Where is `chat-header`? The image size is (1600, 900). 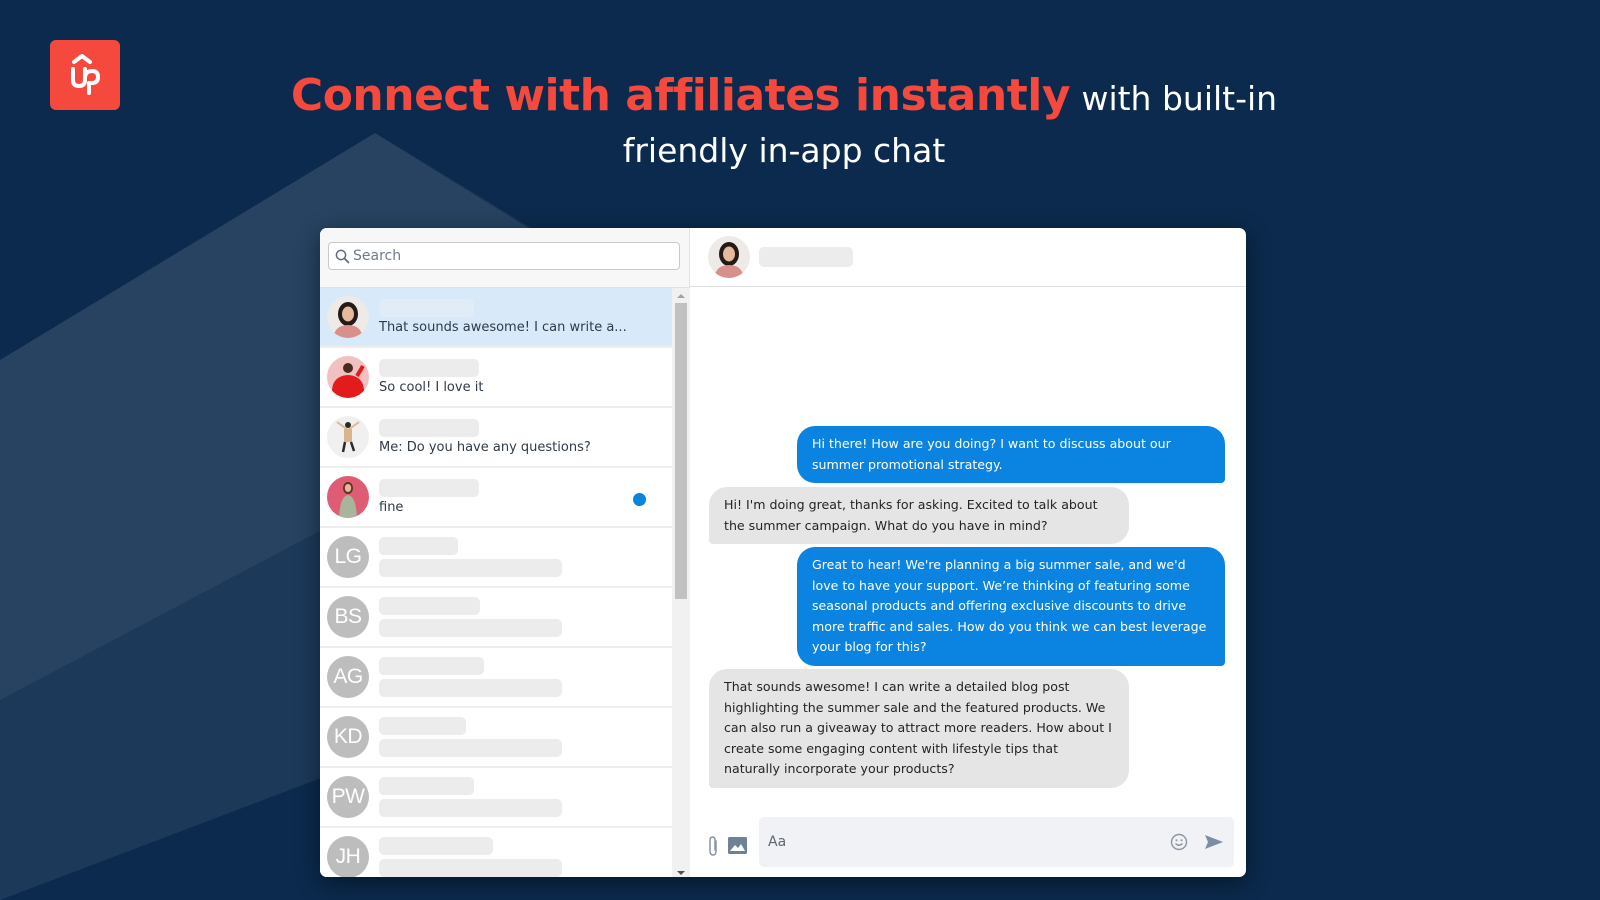 chat-header is located at coordinates (968, 257).